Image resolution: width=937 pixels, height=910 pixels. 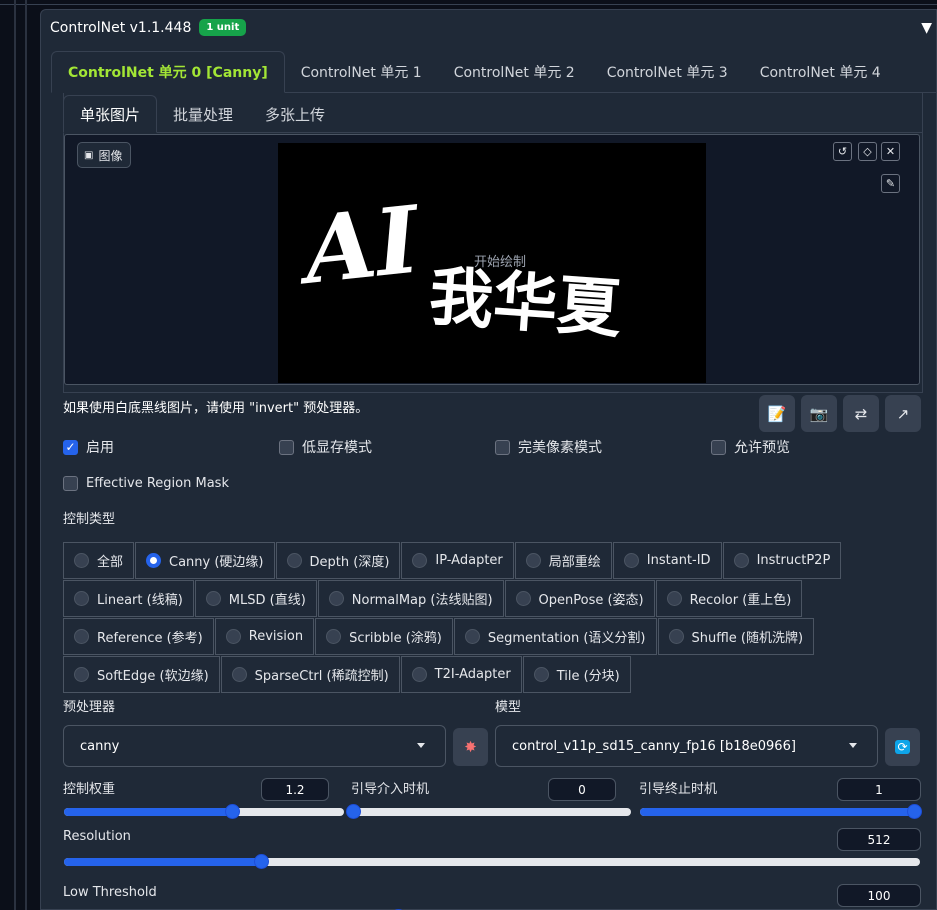 I want to click on model-label: 模型, so click(x=508, y=707).